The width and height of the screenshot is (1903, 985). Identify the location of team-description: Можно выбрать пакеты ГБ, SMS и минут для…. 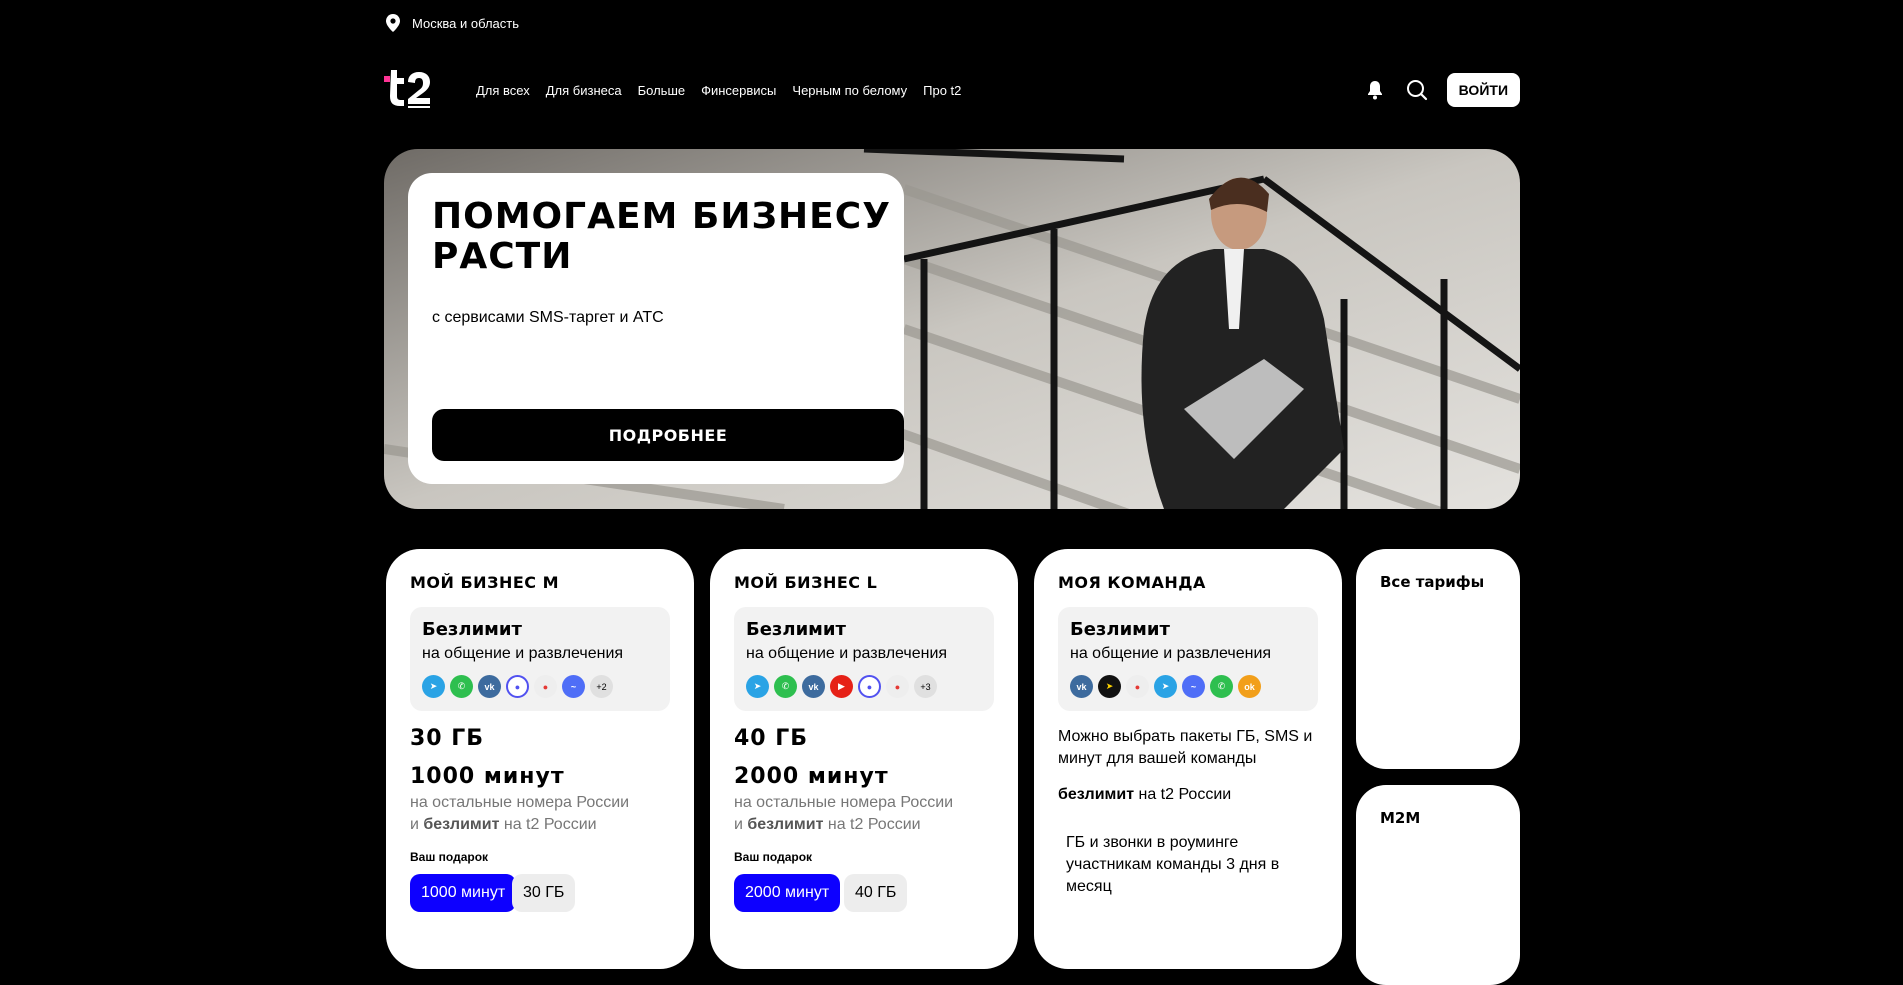
(1185, 747).